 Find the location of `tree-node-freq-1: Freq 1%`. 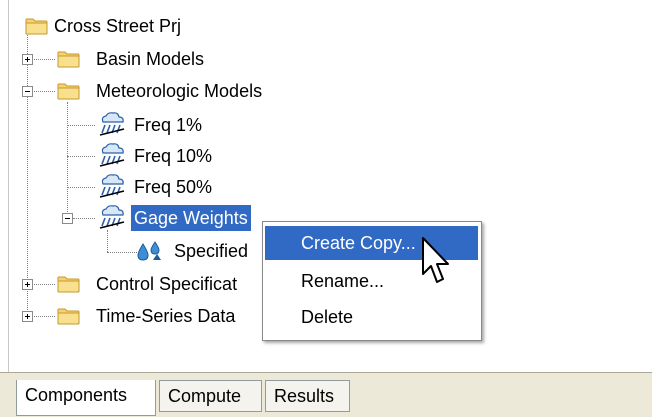

tree-node-freq-1: Freq 1% is located at coordinates (168, 125).